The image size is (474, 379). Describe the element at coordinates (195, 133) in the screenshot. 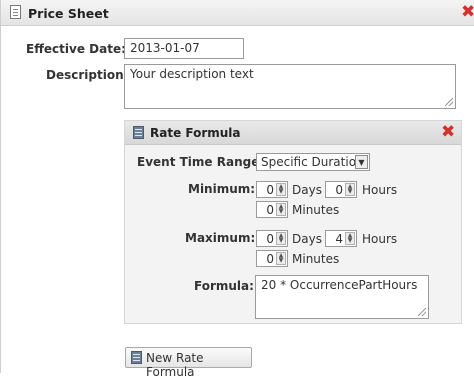

I see `rate-formula-title: Rate Formula` at that location.